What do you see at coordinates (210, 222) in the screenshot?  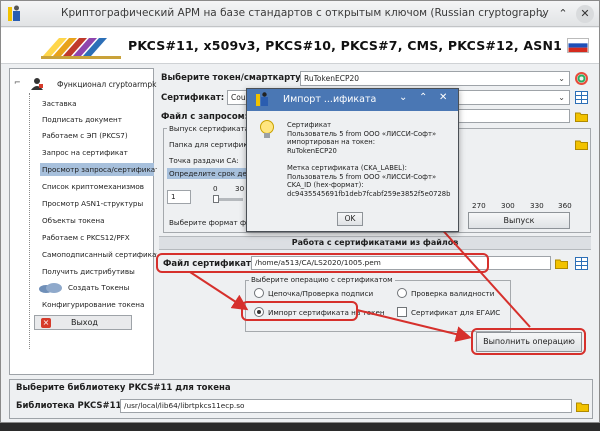 I see `format-label: Выберите формат фа` at bounding box center [210, 222].